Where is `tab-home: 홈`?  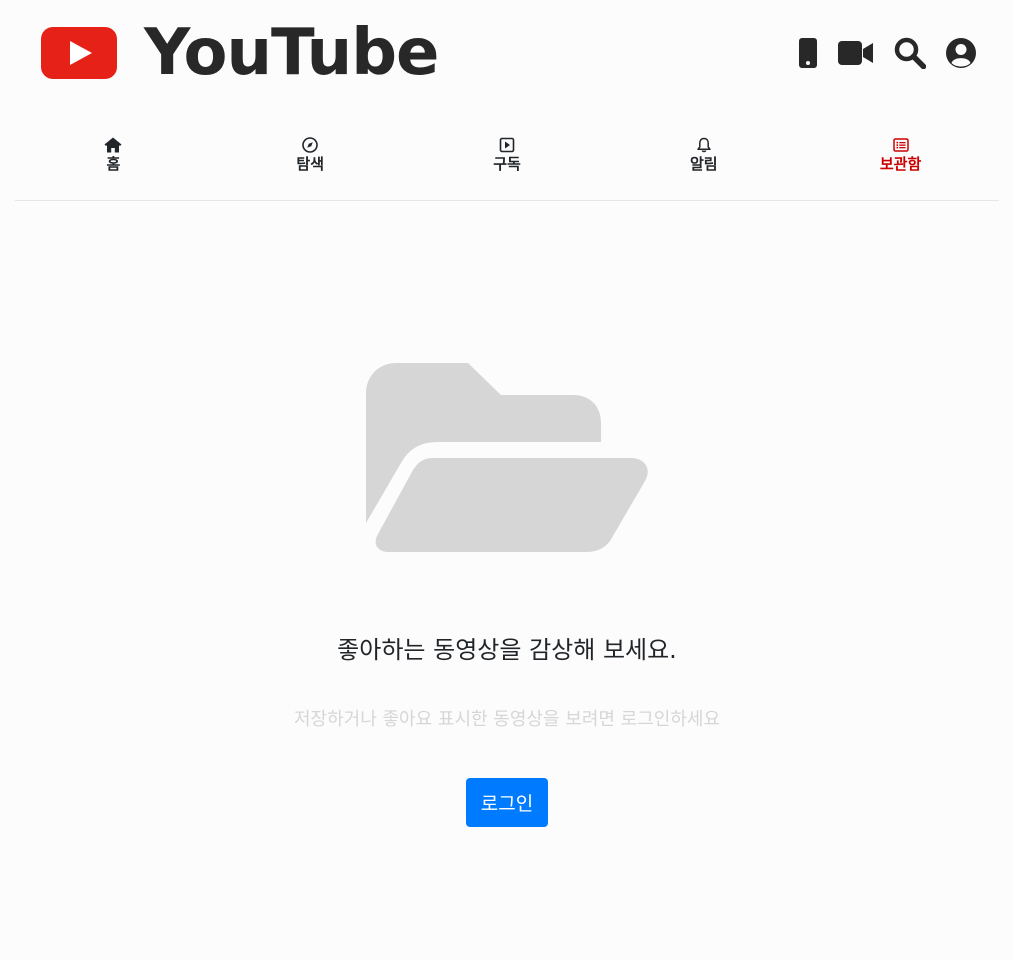 tab-home: 홈 is located at coordinates (113, 164).